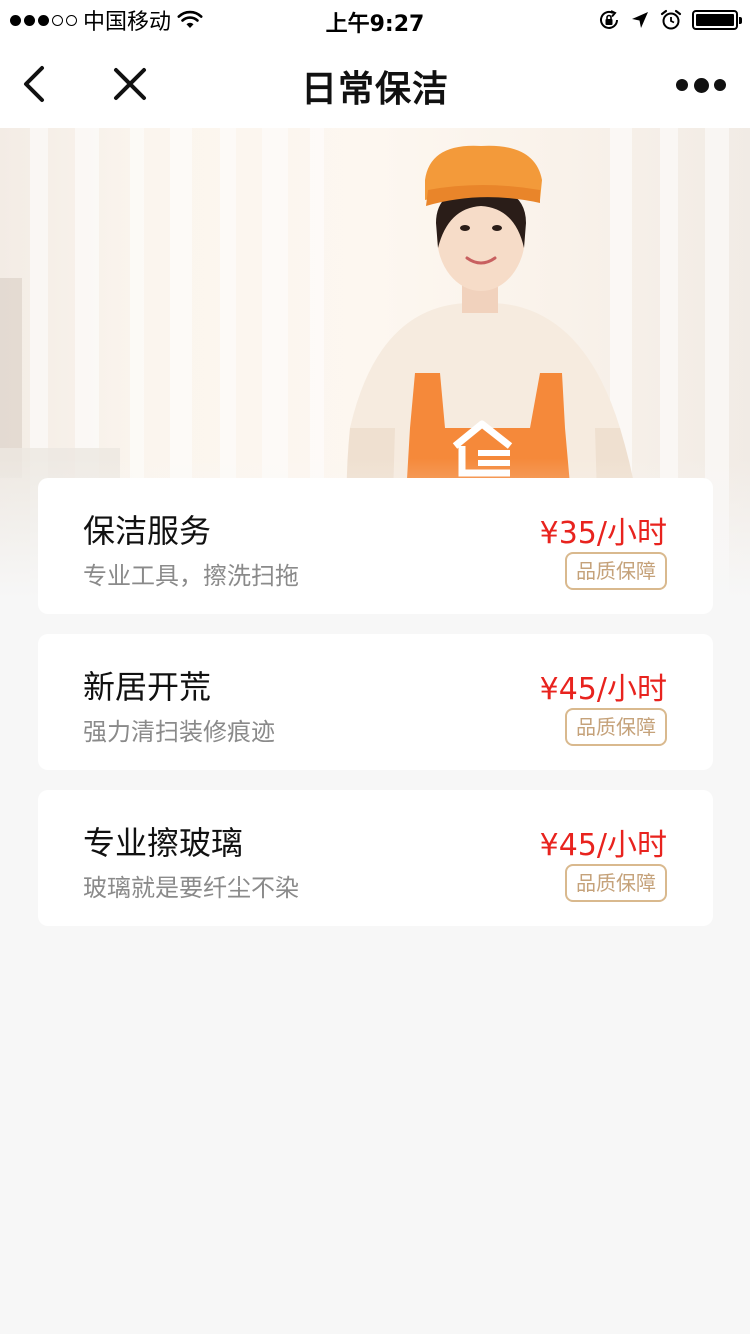  What do you see at coordinates (375, 702) in the screenshot?
I see `service-card-new-home: 新居开荒 强力清扫装修痕迹 ¥45/小时 品质保障` at bounding box center [375, 702].